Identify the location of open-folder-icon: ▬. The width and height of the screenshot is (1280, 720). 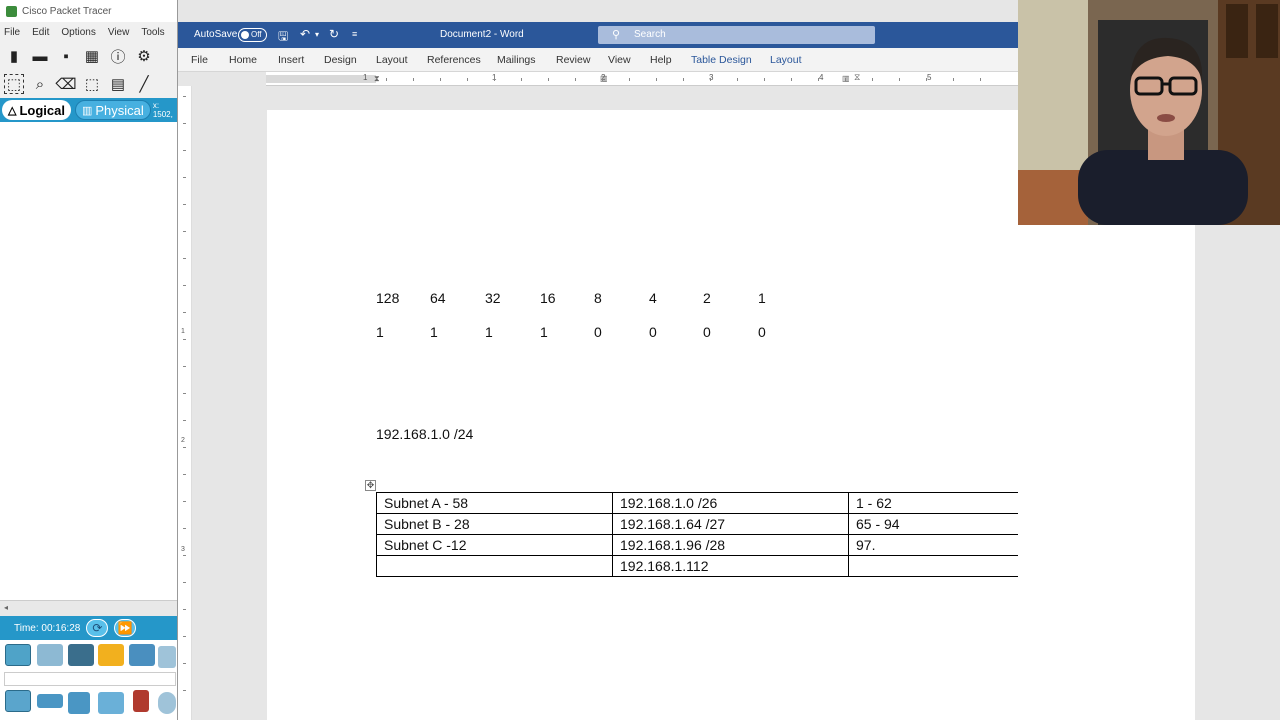
(40, 56).